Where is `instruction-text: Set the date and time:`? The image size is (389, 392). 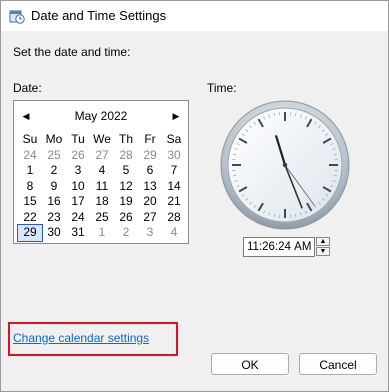 instruction-text: Set the date and time: is located at coordinates (72, 52).